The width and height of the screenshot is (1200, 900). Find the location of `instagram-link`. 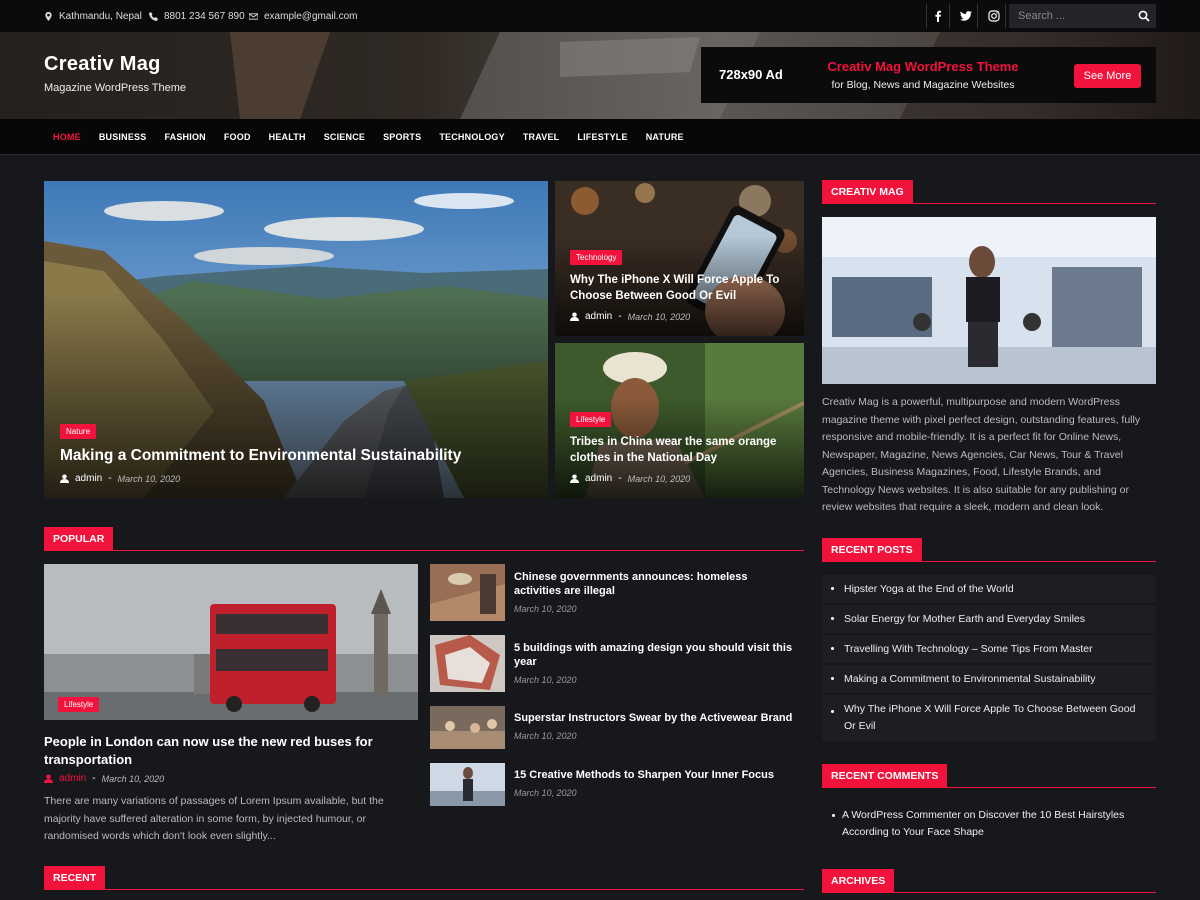

instagram-link is located at coordinates (994, 16).